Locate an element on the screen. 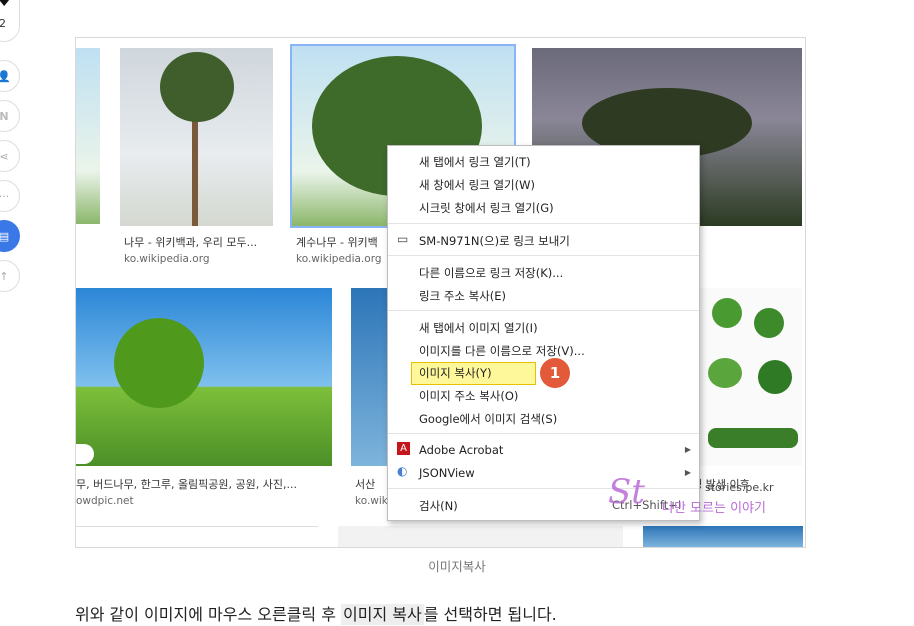 The width and height of the screenshot is (914, 626). figure-caption: 이미지복사 is located at coordinates (457, 566).